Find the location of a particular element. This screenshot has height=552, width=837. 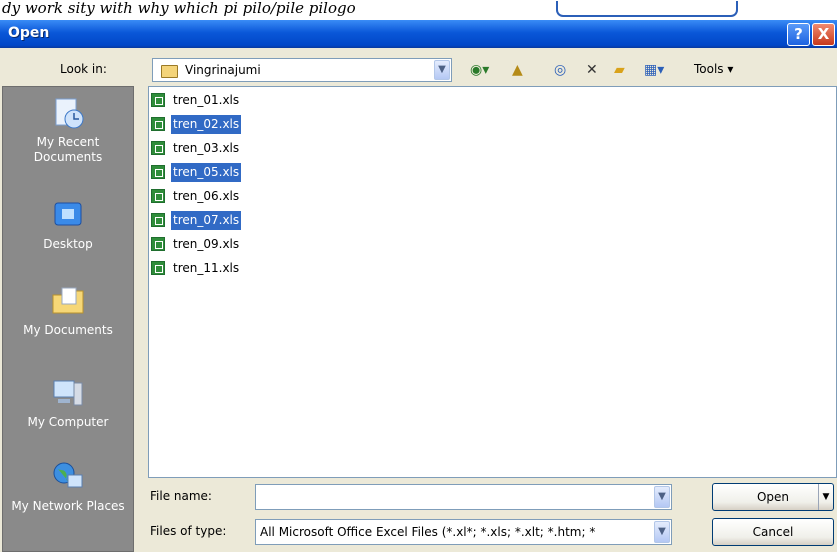

my-computer-icon is located at coordinates (68, 393).